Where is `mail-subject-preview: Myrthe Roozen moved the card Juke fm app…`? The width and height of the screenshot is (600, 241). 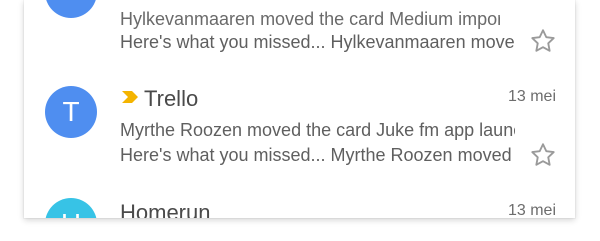 mail-subject-preview: Myrthe Roozen moved the card Juke fm app… is located at coordinates (317, 130).